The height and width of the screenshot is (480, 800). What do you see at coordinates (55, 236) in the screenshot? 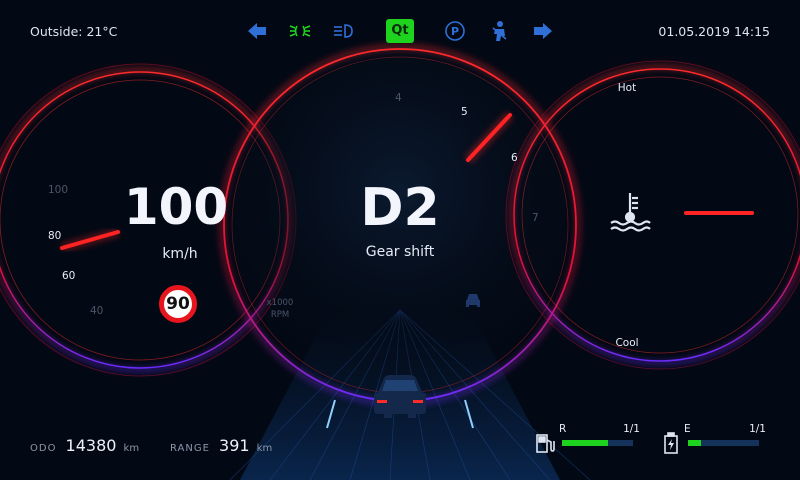
I see `speed-tick: 80` at bounding box center [55, 236].